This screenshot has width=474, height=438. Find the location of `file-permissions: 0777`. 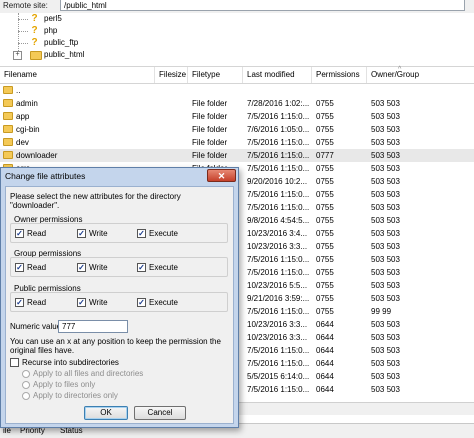

file-permissions: 0777 is located at coordinates (325, 155).